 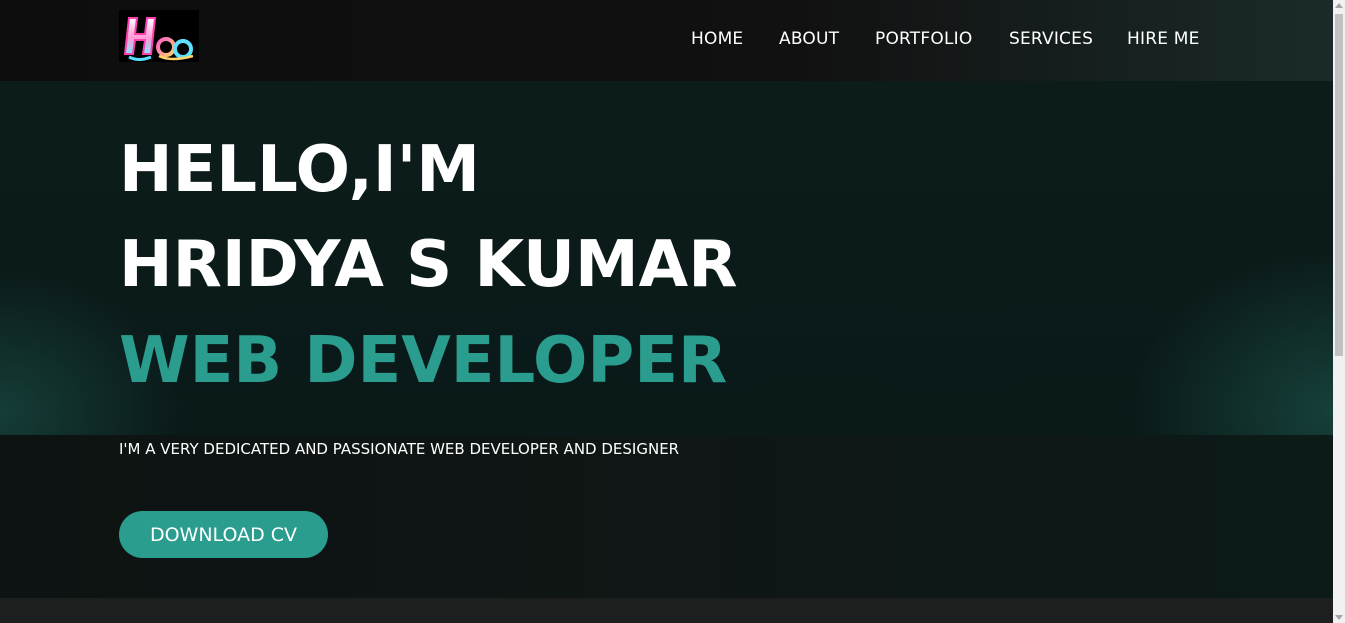 I want to click on nav-about: ABOUT, so click(x=809, y=39).